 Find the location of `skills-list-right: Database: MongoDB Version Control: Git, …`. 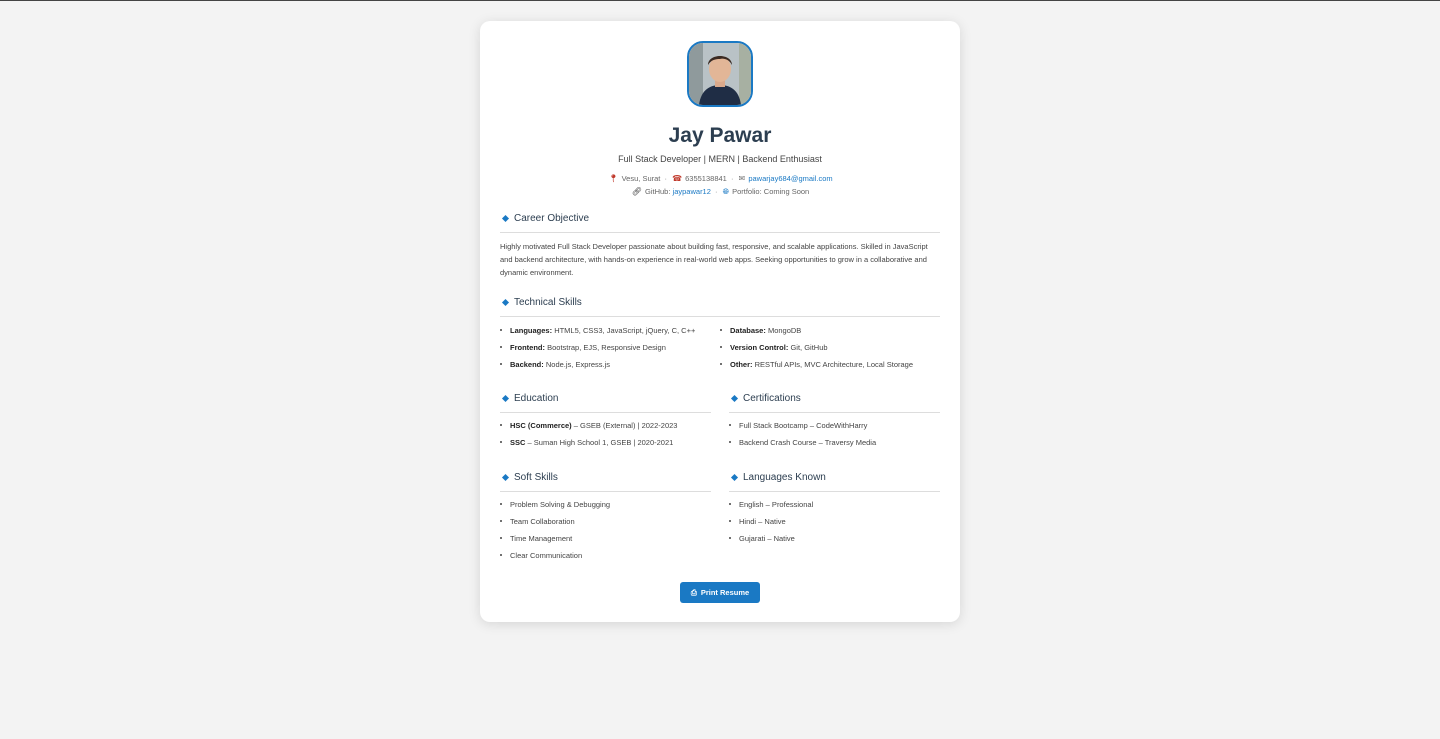

skills-list-right: Database: MongoDB Version Control: Git, … is located at coordinates (830, 347).